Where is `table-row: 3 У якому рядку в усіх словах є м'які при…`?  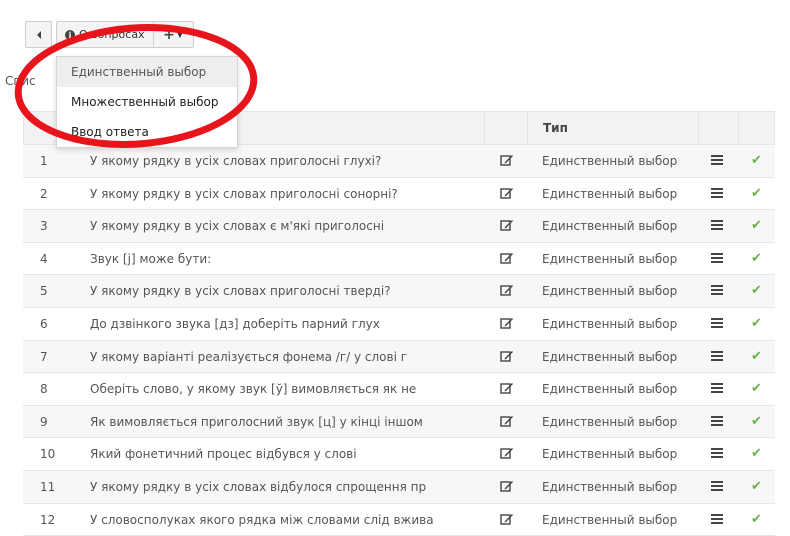
table-row: 3 У якому рядку в усіх словах є м'які при… is located at coordinates (399, 226).